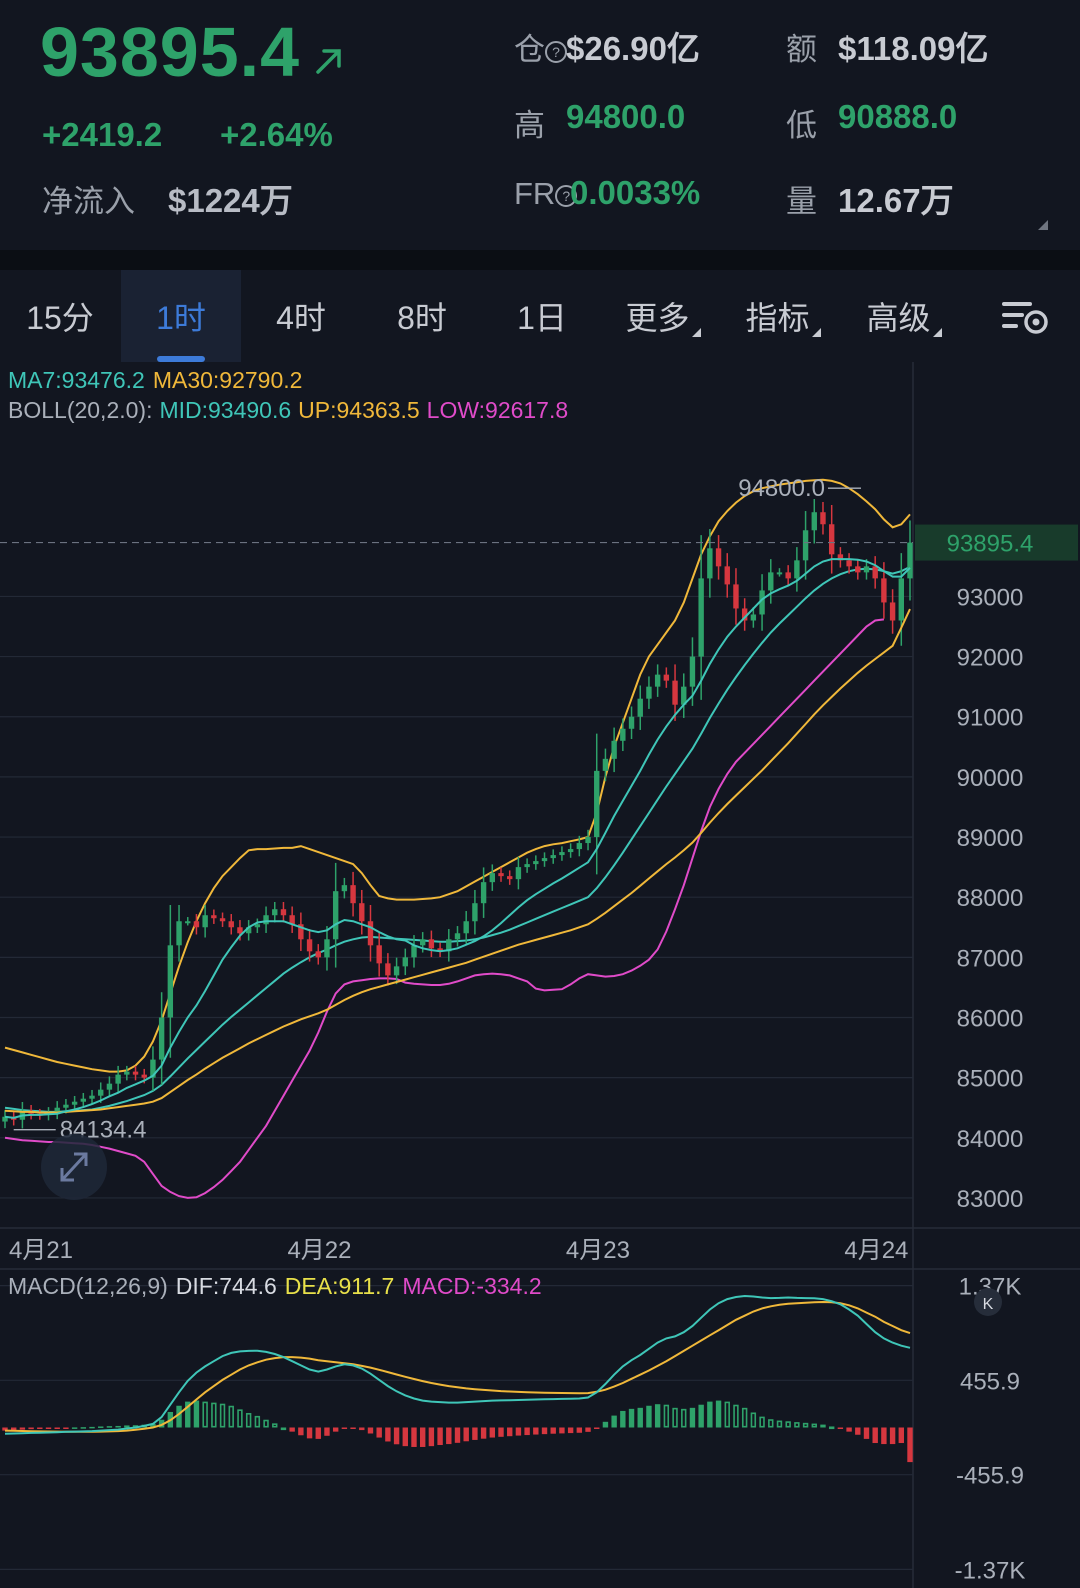 The width and height of the screenshot is (1080, 1588). I want to click on collapse-button: K, so click(988, 1302).